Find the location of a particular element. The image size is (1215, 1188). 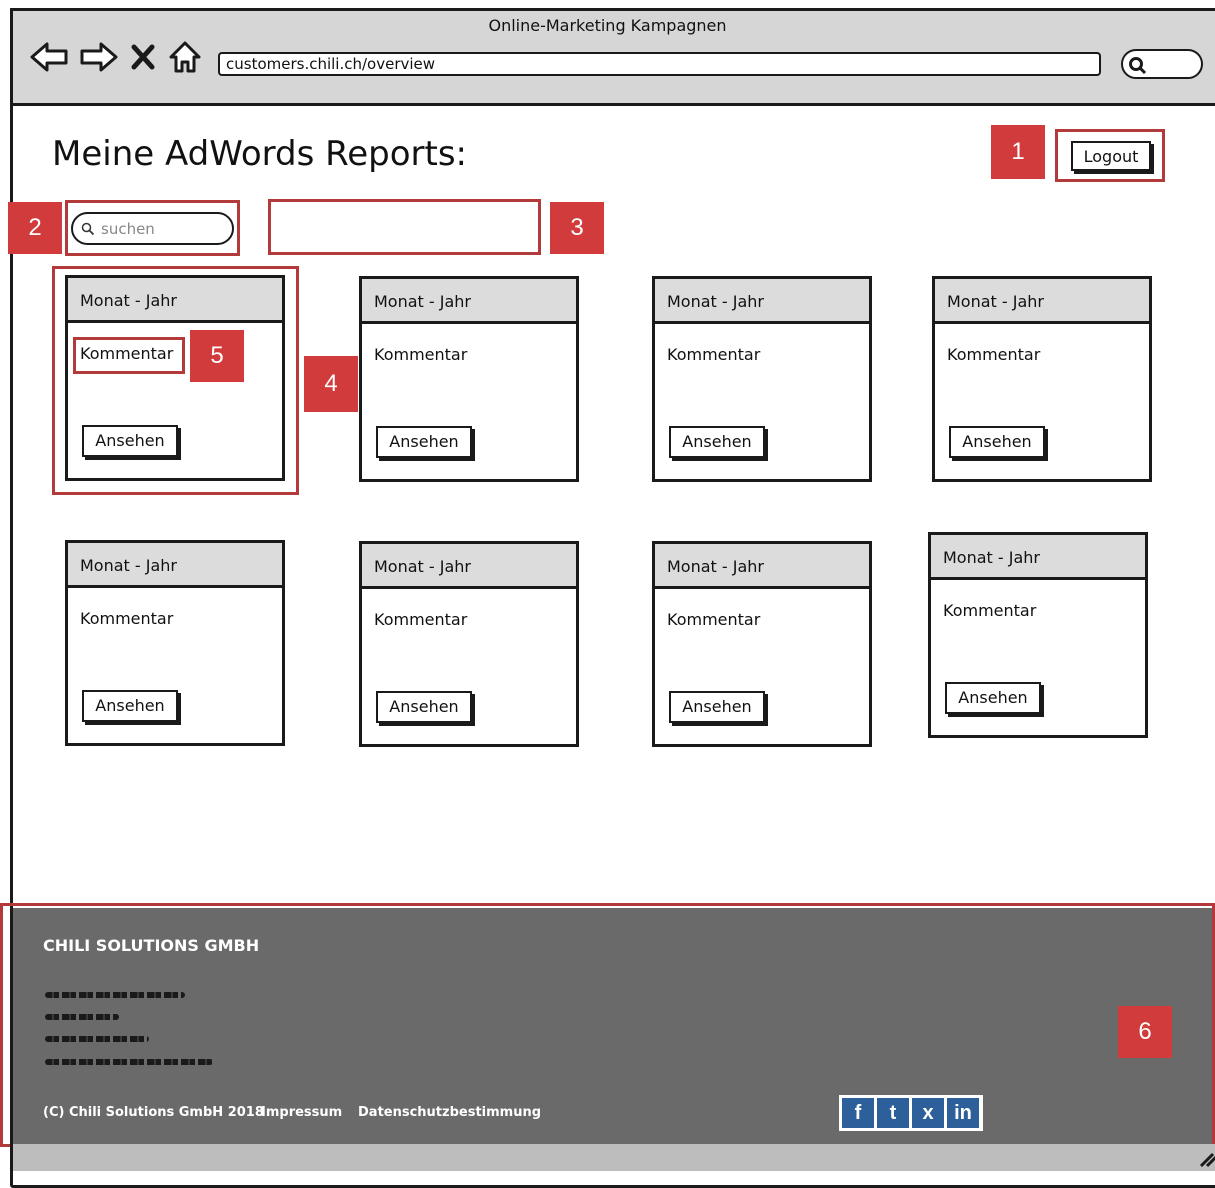

annotation-marker-3: 3 is located at coordinates (577, 228).